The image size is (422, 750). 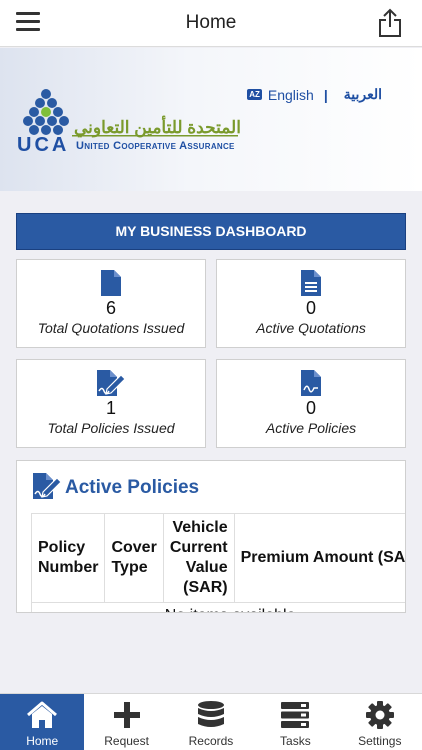 What do you see at coordinates (68, 558) in the screenshot?
I see `column-header: Policy Number` at bounding box center [68, 558].